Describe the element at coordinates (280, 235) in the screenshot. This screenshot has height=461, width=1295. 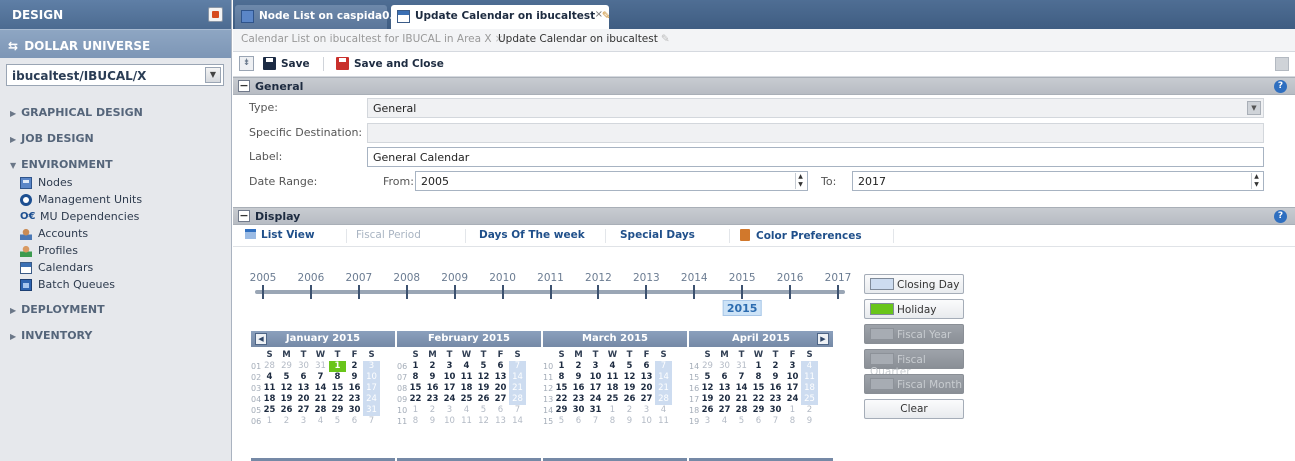
I see `tab-list-view: List View` at that location.